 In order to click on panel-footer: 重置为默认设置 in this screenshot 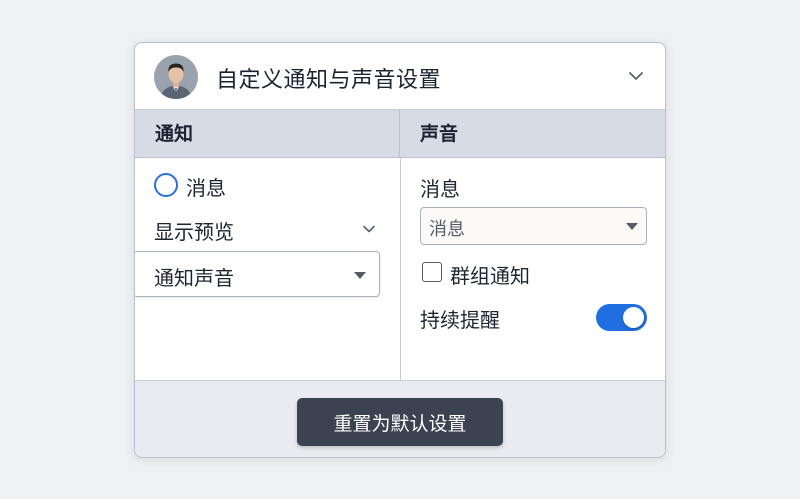, I will do `click(400, 418)`.